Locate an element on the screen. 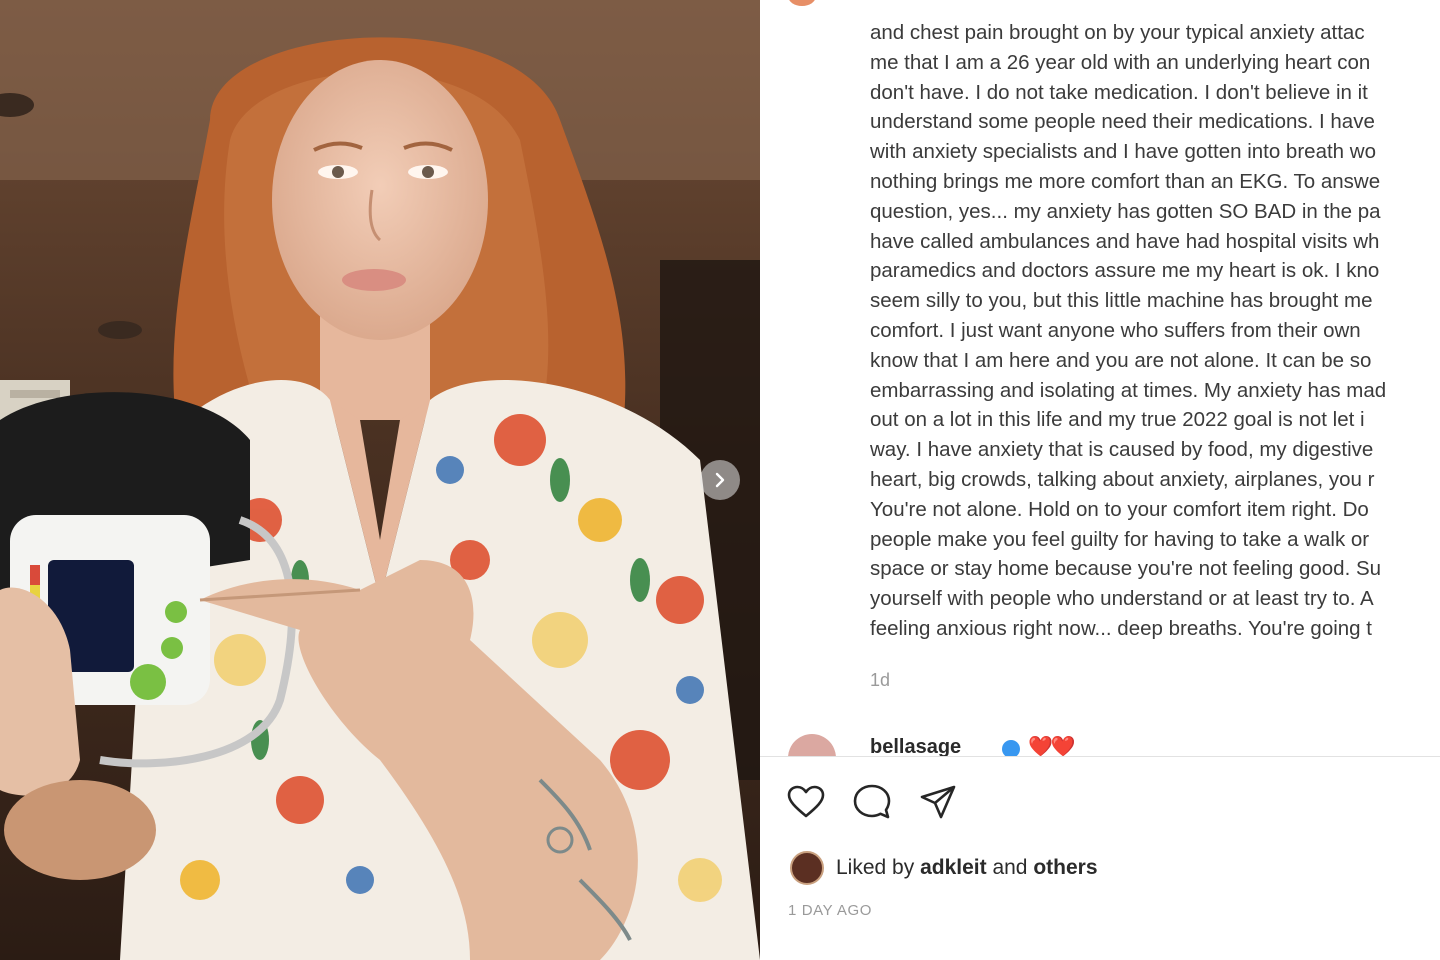  divider is located at coordinates (1100, 756).